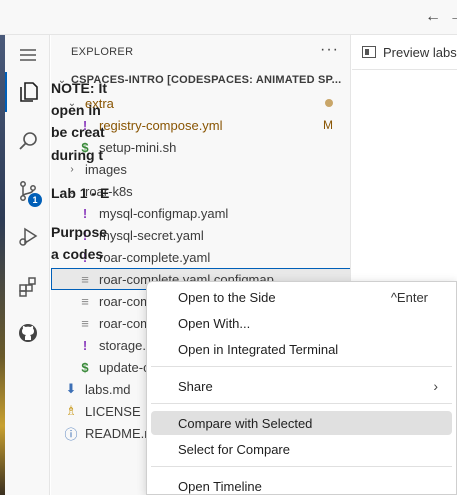 This screenshot has height=495, width=457. Describe the element at coordinates (258, 349) in the screenshot. I see `menu-item-label: Open in Integrated Terminal` at that location.